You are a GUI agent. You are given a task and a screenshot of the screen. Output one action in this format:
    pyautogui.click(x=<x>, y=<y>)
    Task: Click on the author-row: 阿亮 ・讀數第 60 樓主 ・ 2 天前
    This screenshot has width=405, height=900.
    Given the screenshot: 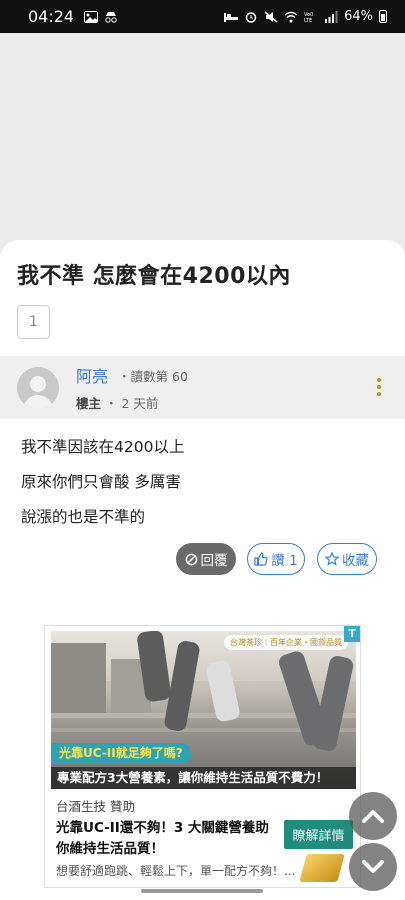 What is the action you would take?
    pyautogui.click(x=202, y=387)
    